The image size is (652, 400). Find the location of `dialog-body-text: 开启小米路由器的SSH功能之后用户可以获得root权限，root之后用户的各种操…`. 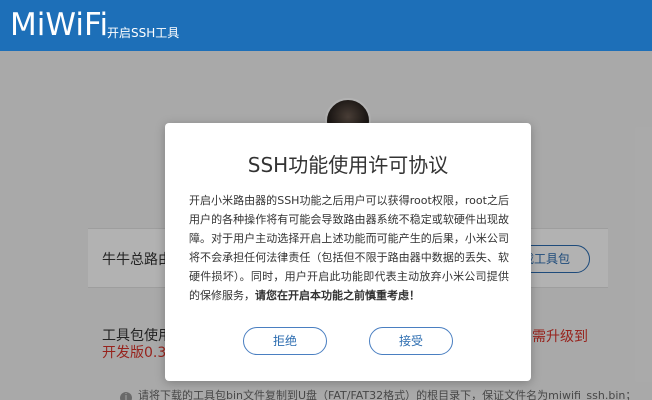

dialog-body-text: 开启小米路由器的SSH功能之后用户可以获得root权限，root之后用户的各种操… is located at coordinates (349, 248).